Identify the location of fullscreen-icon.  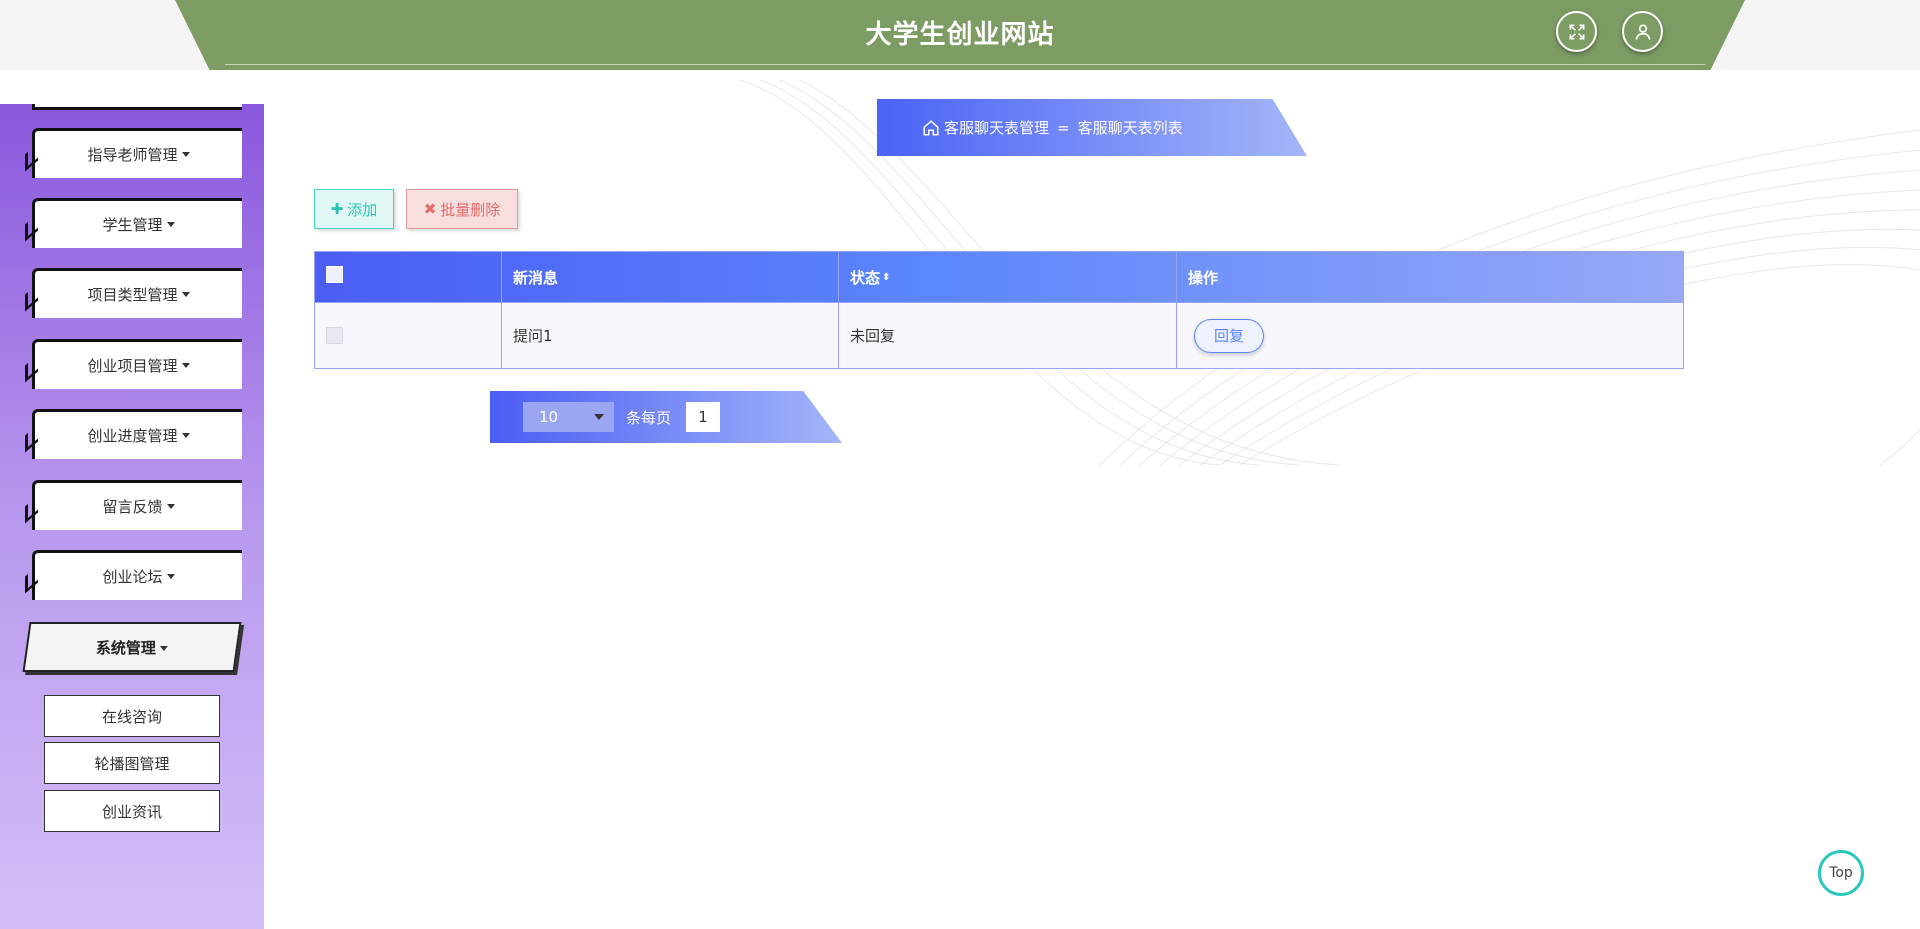
(1576, 31).